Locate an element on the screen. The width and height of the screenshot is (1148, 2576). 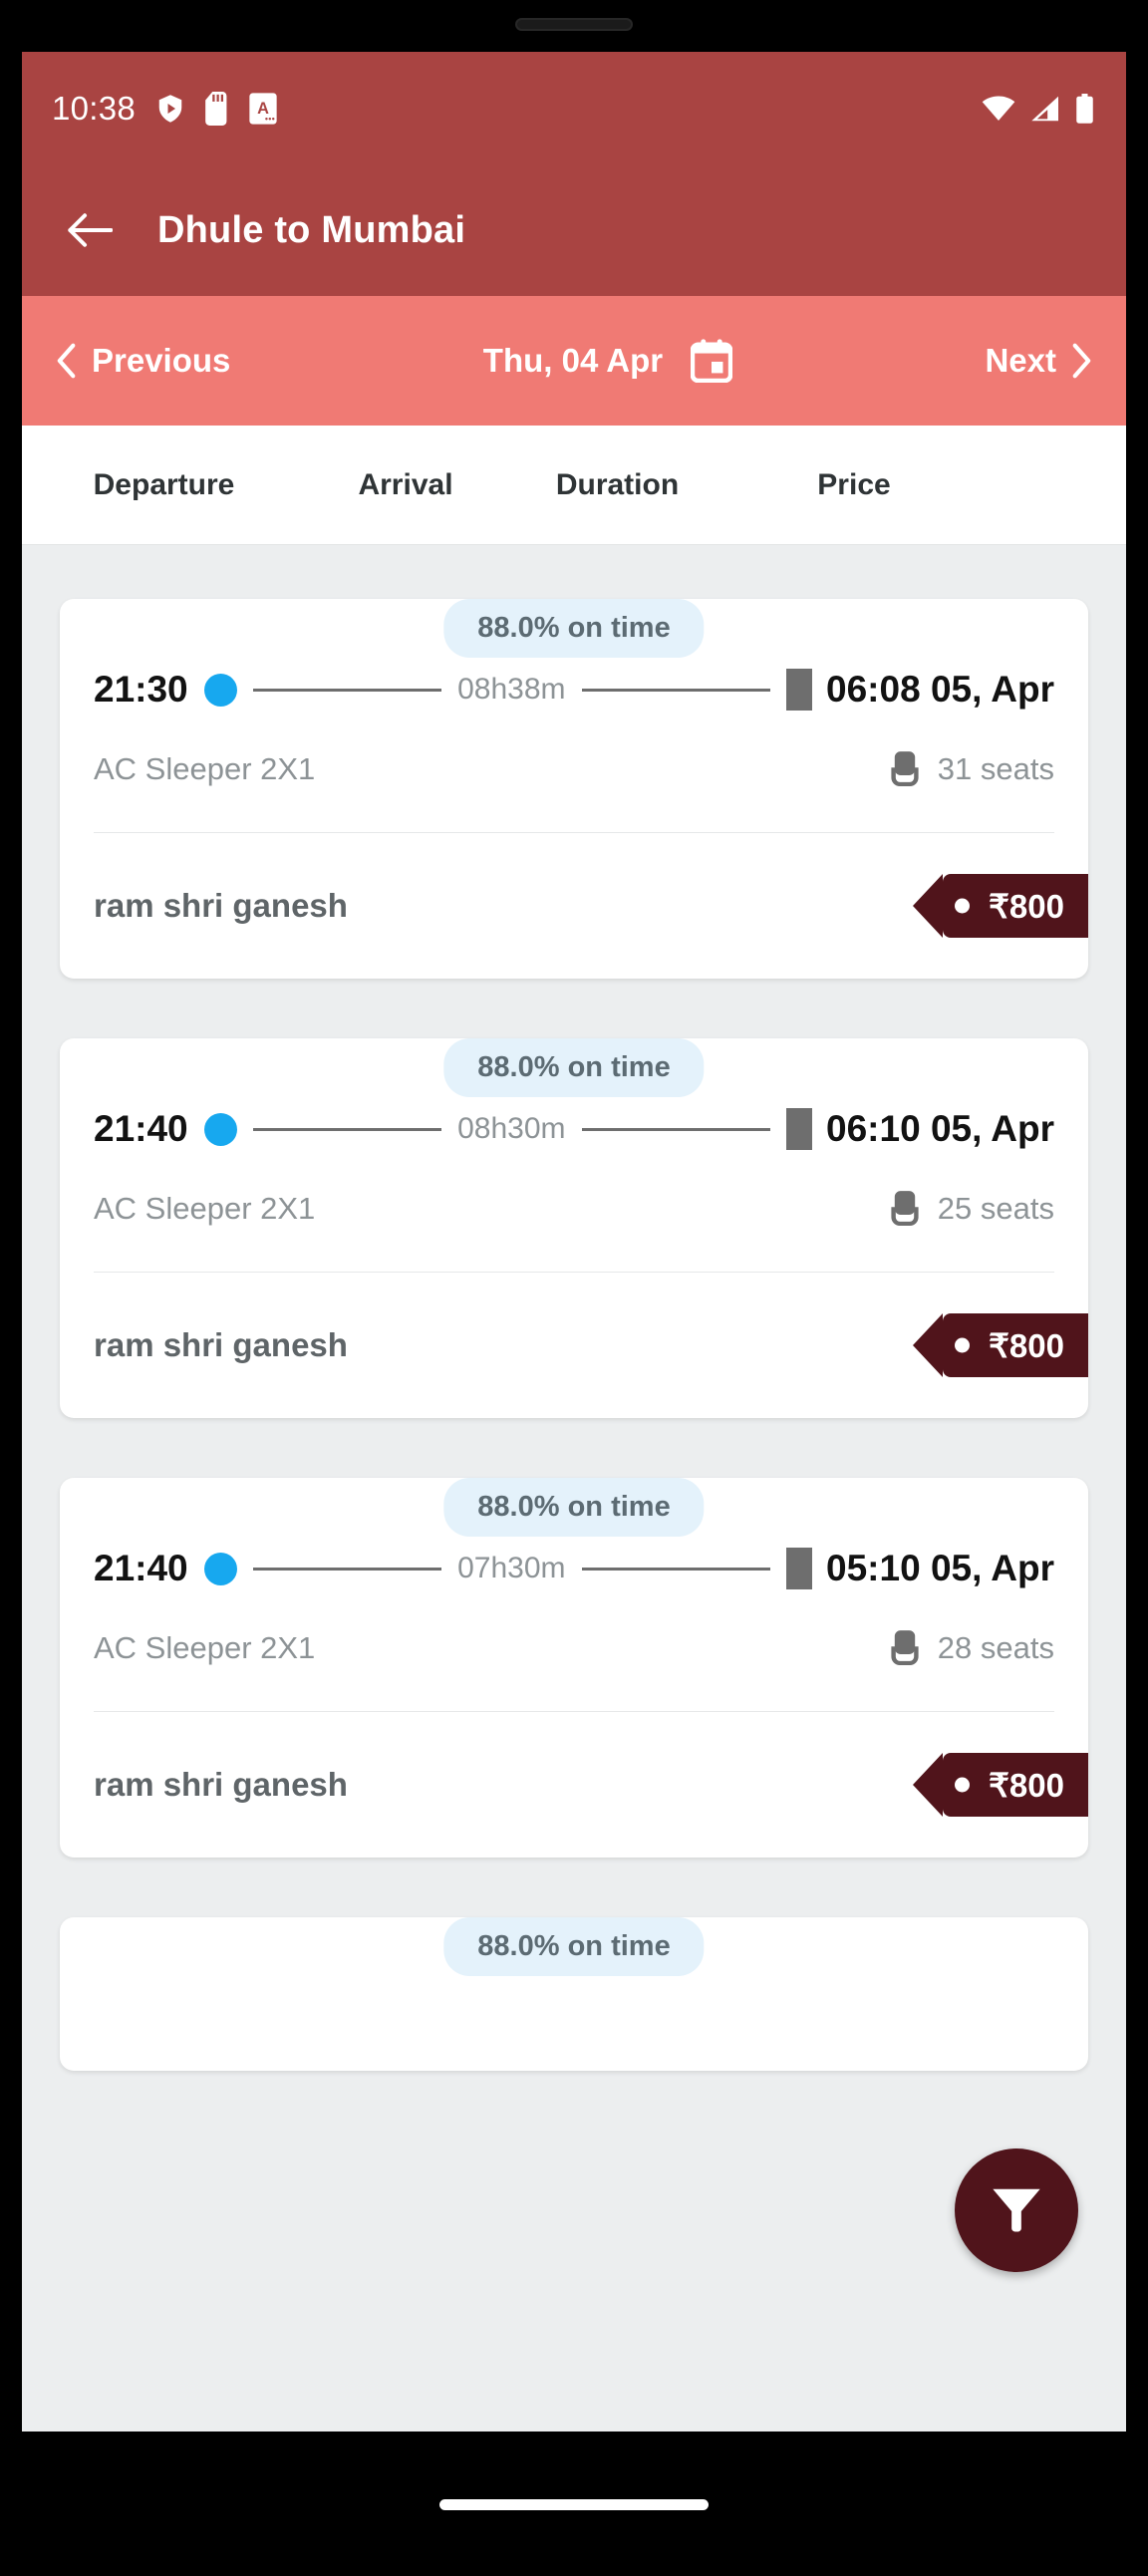
column-header-duration: Duration is located at coordinates (617, 485).